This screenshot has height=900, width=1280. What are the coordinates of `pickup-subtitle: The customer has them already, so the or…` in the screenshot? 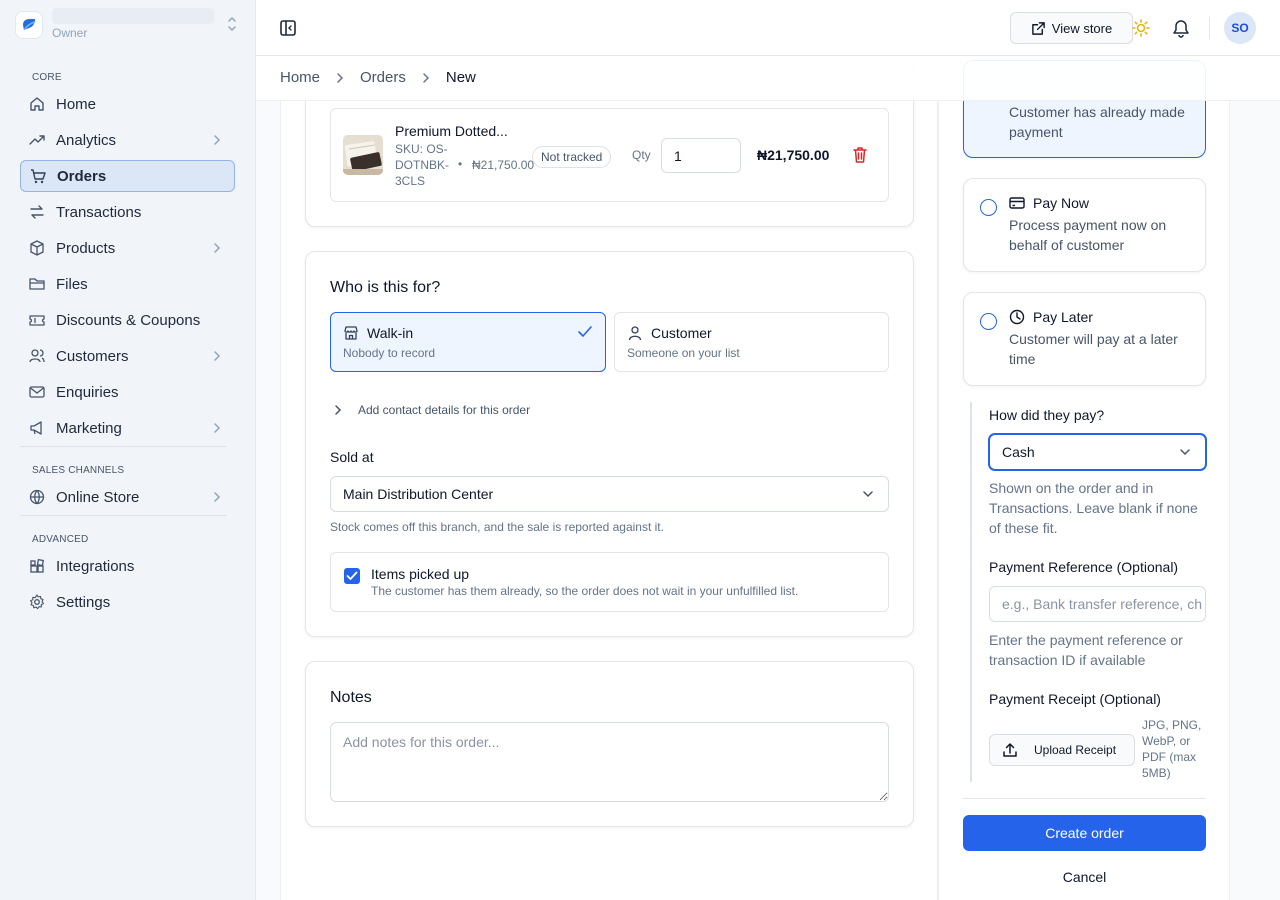 It's located at (585, 591).